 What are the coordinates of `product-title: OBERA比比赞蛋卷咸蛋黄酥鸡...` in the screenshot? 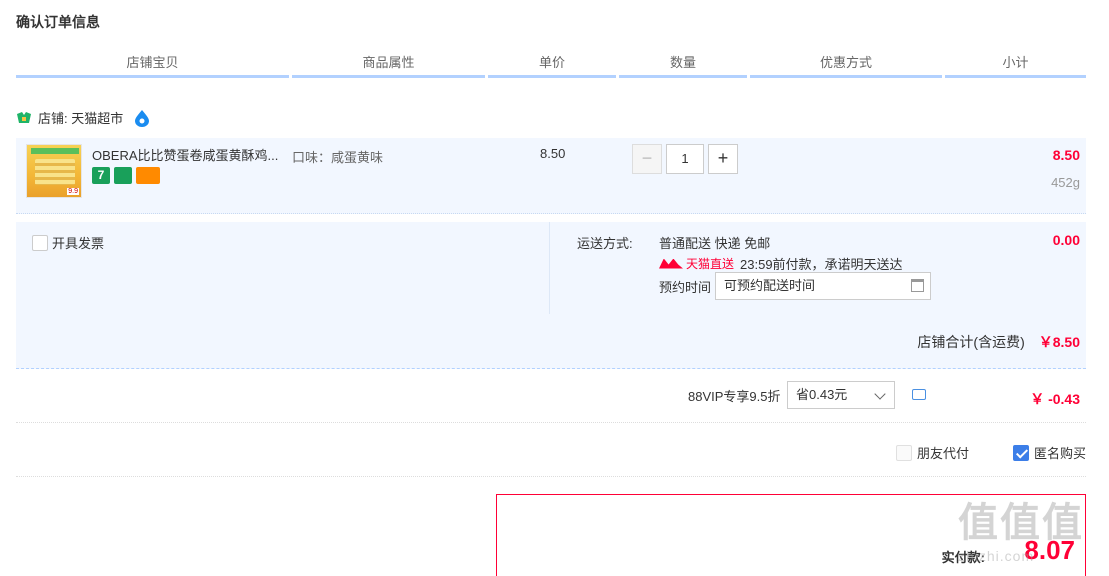 It's located at (187, 154).